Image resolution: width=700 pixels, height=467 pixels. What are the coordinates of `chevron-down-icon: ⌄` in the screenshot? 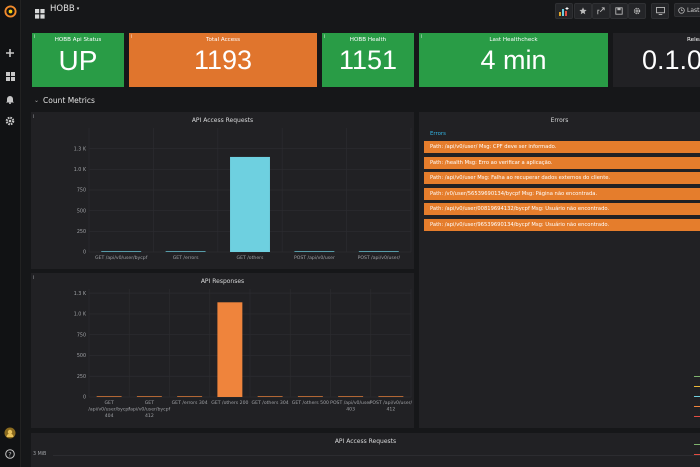 It's located at (37, 100).